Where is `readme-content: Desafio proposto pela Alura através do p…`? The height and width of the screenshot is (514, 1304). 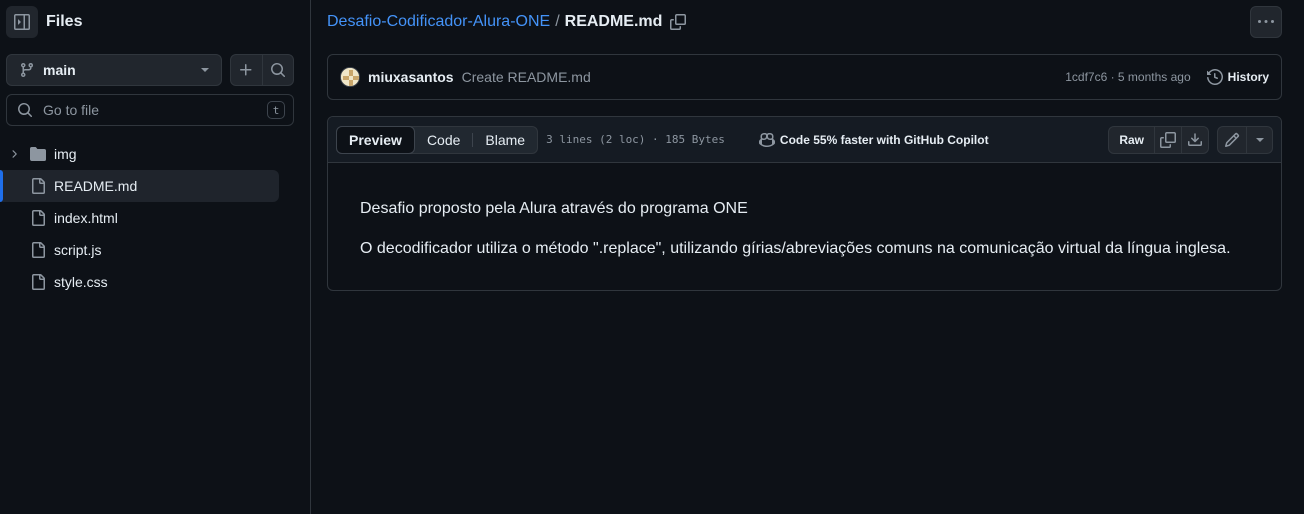
readme-content: Desafio proposto pela Alura através do p… is located at coordinates (804, 212).